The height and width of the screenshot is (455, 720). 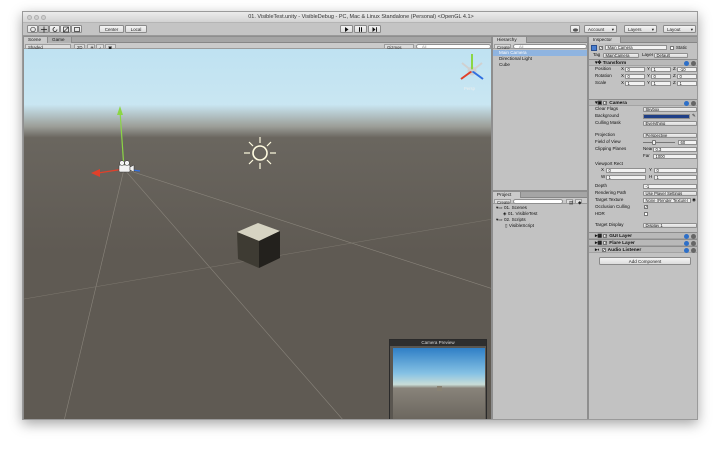 I want to click on cloud-icon, so click(x=575, y=30).